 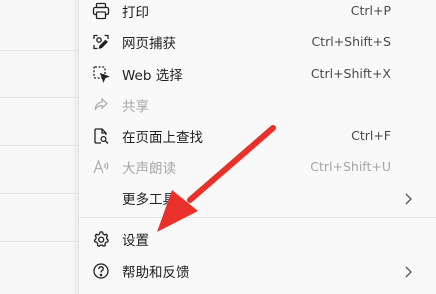 What do you see at coordinates (257, 13) in the screenshot?
I see `menu-item-print: 打印 Ctrl+P` at bounding box center [257, 13].